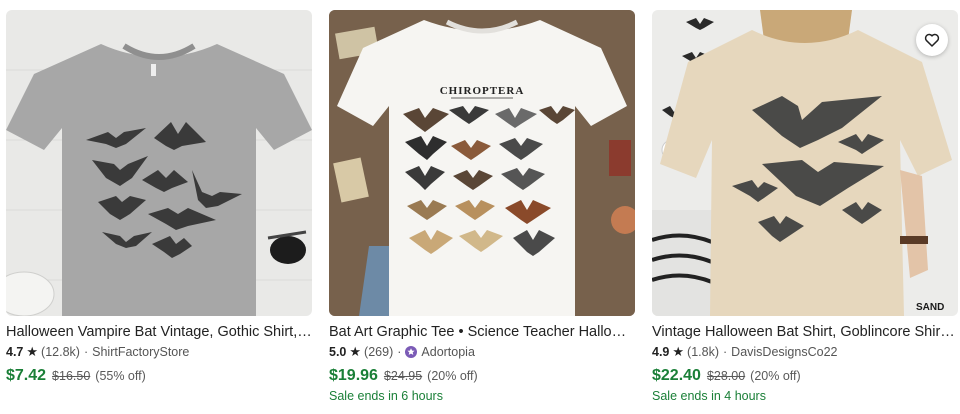  I want to click on sale-price: $22.40, so click(676, 375).